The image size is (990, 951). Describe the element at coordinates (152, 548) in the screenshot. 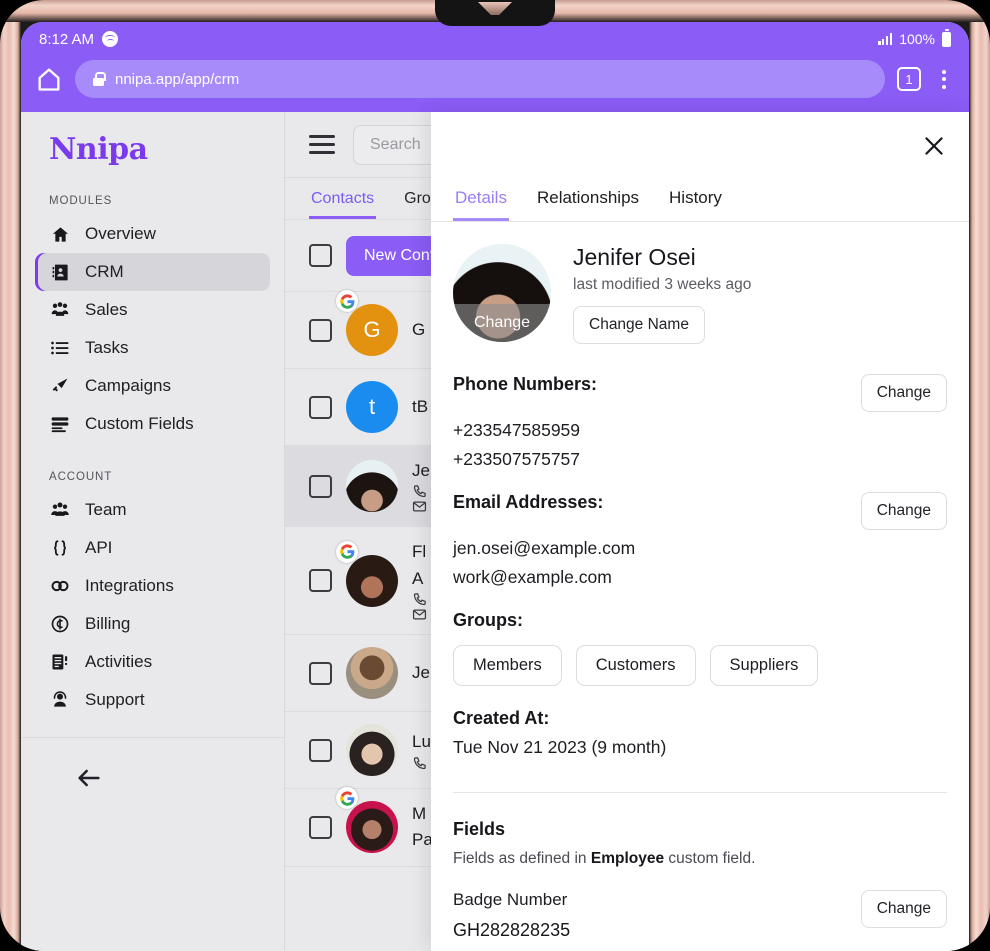

I see `sidebar-item-api: API` at that location.